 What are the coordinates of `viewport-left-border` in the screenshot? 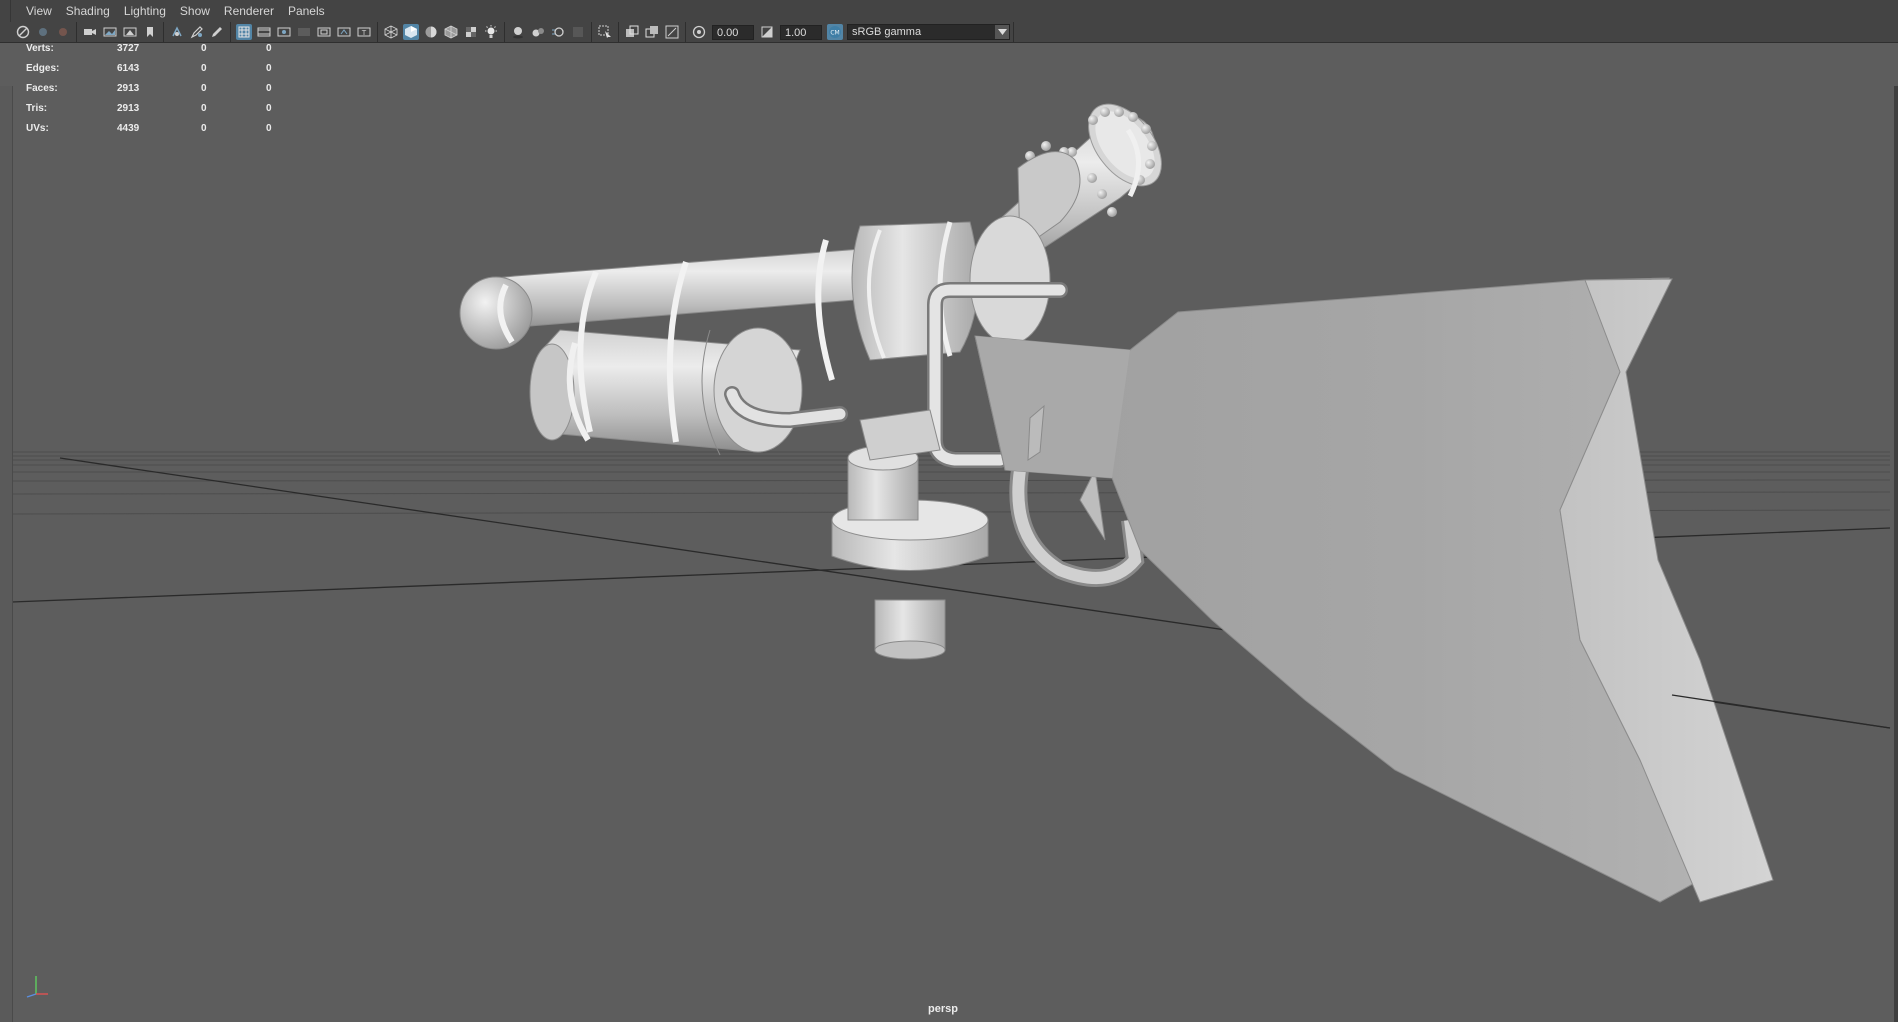 It's located at (6, 554).